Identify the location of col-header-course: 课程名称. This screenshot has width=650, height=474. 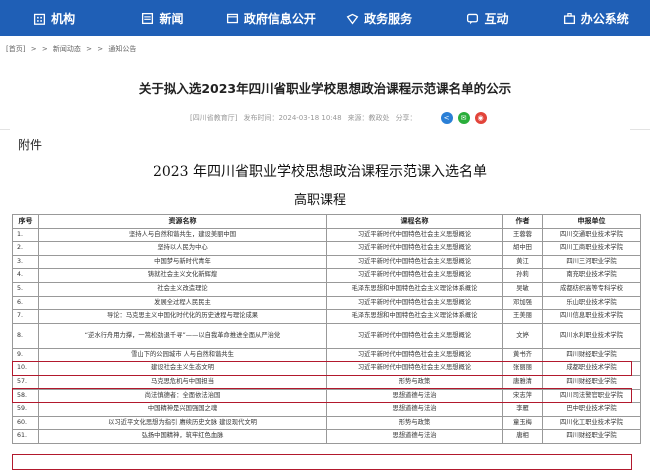
(414, 221).